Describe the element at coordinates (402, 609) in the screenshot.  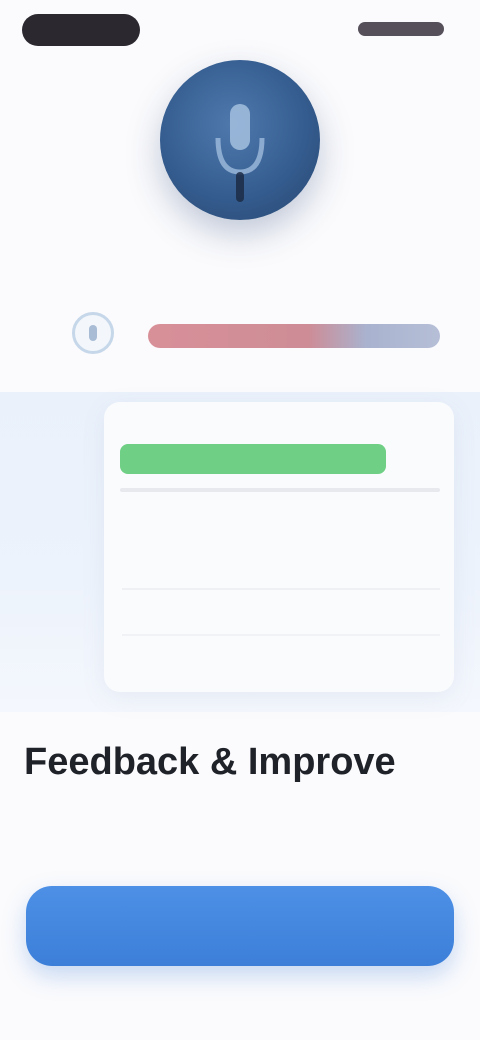
I see `card-row-value` at that location.